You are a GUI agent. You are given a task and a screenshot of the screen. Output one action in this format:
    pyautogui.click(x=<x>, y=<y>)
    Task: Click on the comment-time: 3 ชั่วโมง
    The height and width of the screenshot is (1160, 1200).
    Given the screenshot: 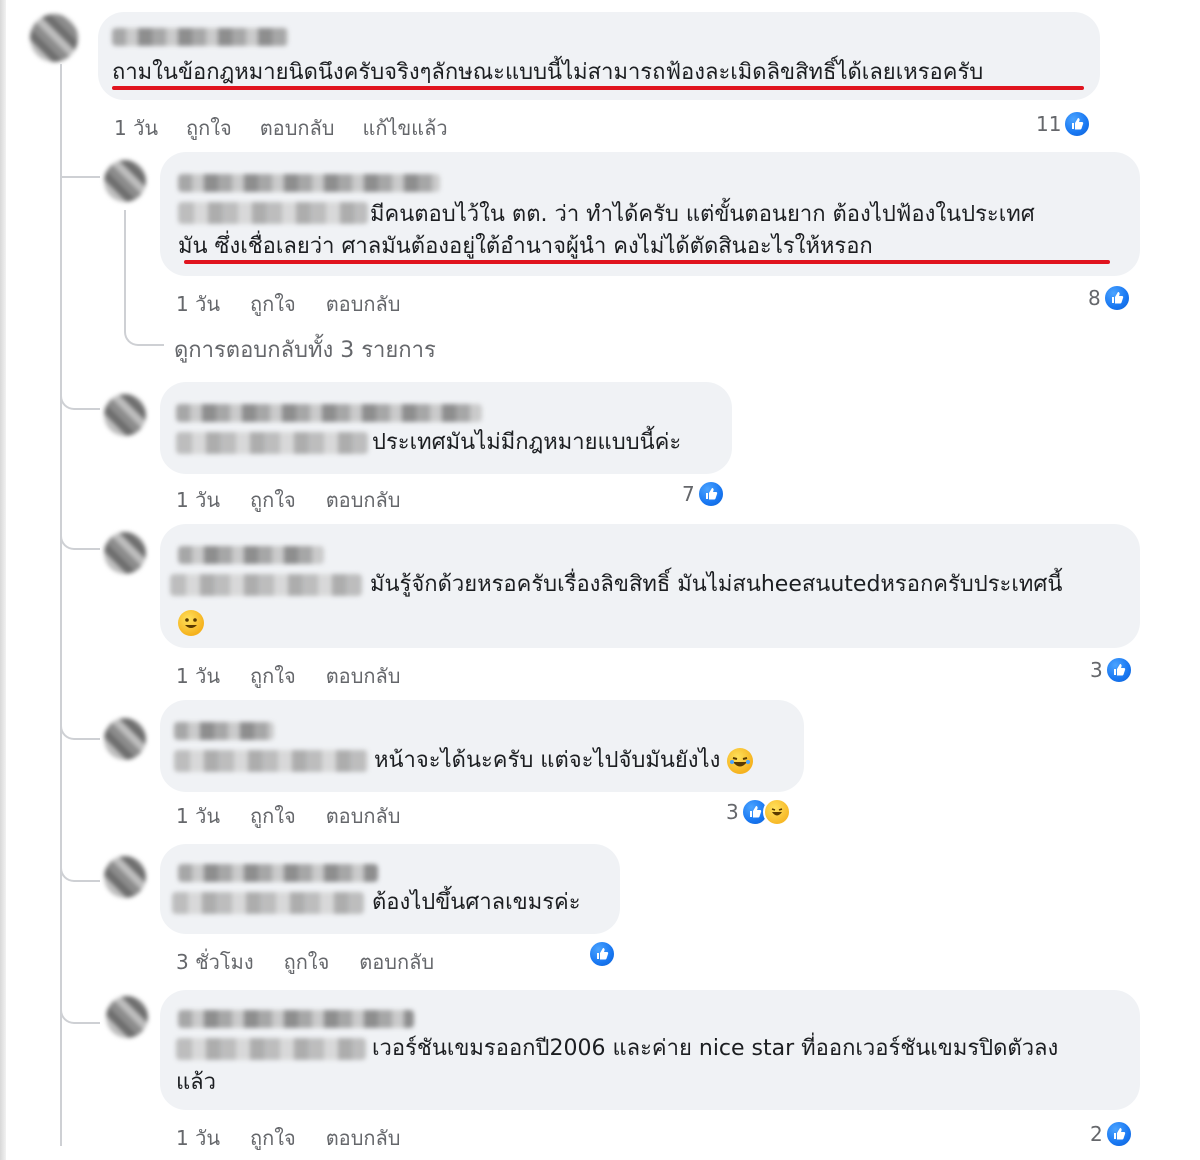 What is the action you would take?
    pyautogui.click(x=215, y=962)
    